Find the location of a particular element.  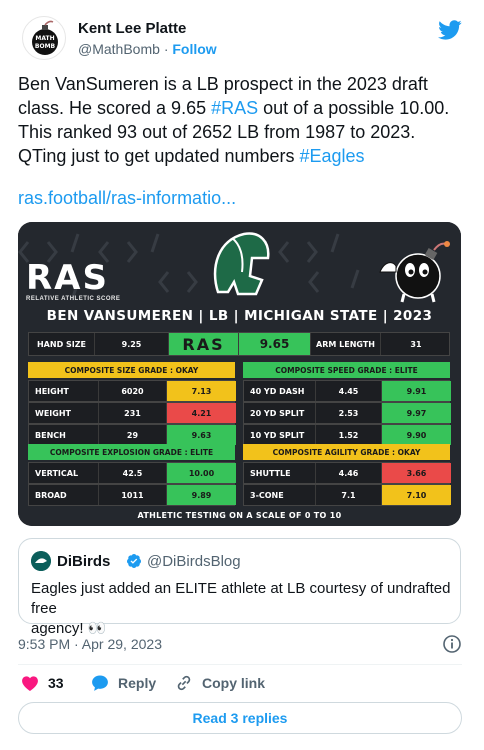

tweet-text-segment: out of a possible 10.00. is located at coordinates (354, 108).